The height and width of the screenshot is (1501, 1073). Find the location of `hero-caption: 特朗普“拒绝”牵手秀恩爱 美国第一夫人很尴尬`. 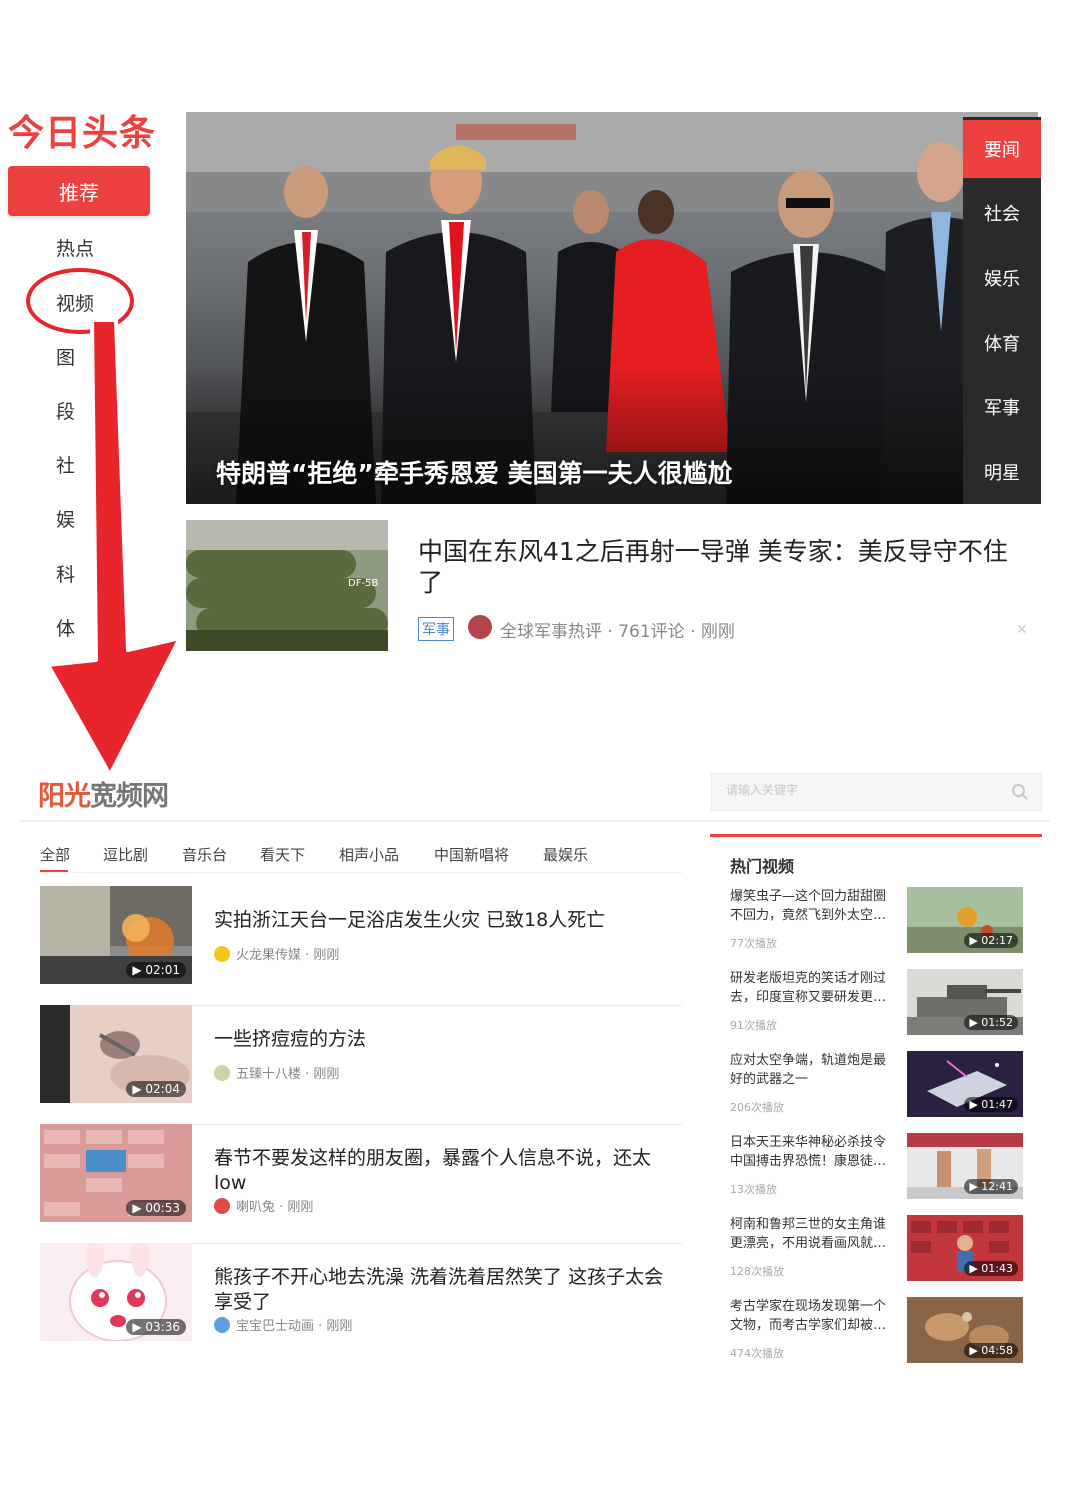

hero-caption: 特朗普“拒绝”牵手秀恩爱 美国第一夫人很尴尬 is located at coordinates (474, 472).